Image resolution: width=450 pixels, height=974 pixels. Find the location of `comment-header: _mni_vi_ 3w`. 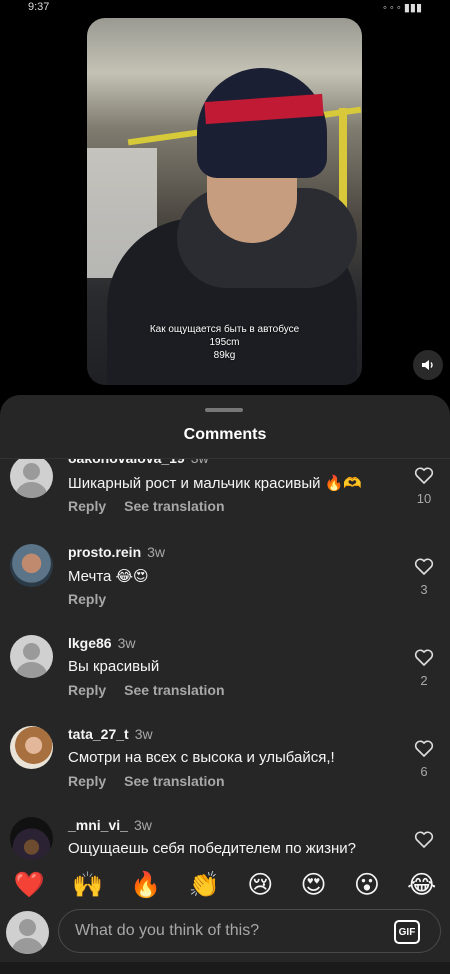

comment-header: _mni_vi_ 3w is located at coordinates (110, 825).